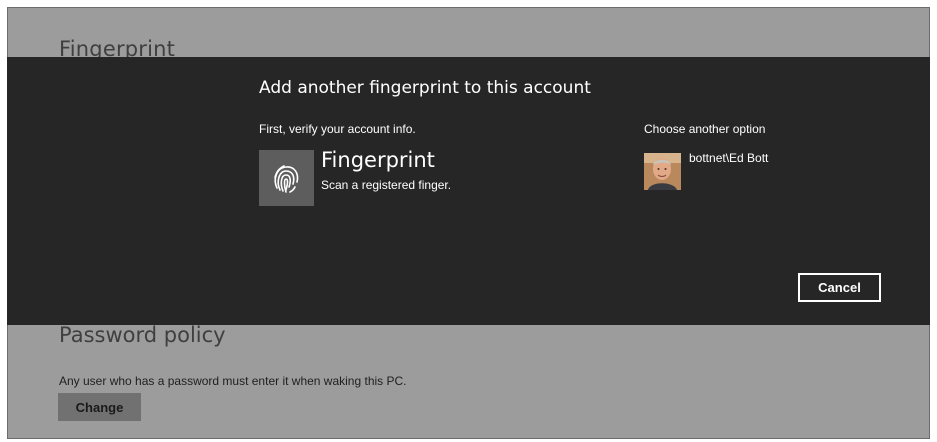 This screenshot has width=937, height=442. Describe the element at coordinates (705, 129) in the screenshot. I see `other-options-title: Choose another option` at that location.